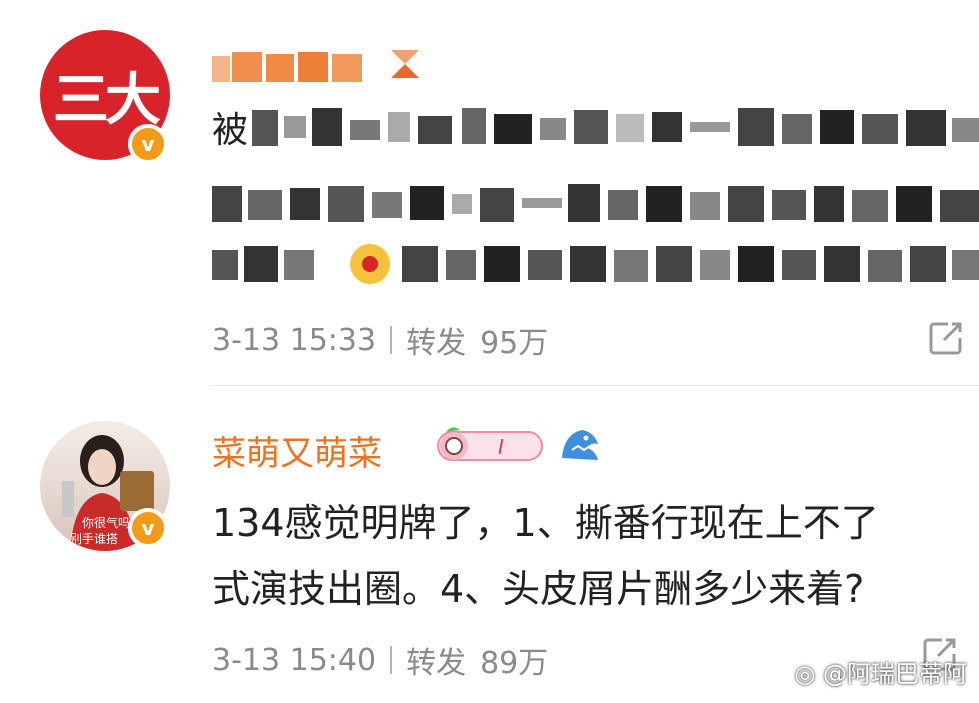 The height and width of the screenshot is (703, 979). What do you see at coordinates (514, 343) in the screenshot?
I see `repost-count: 95万` at bounding box center [514, 343].